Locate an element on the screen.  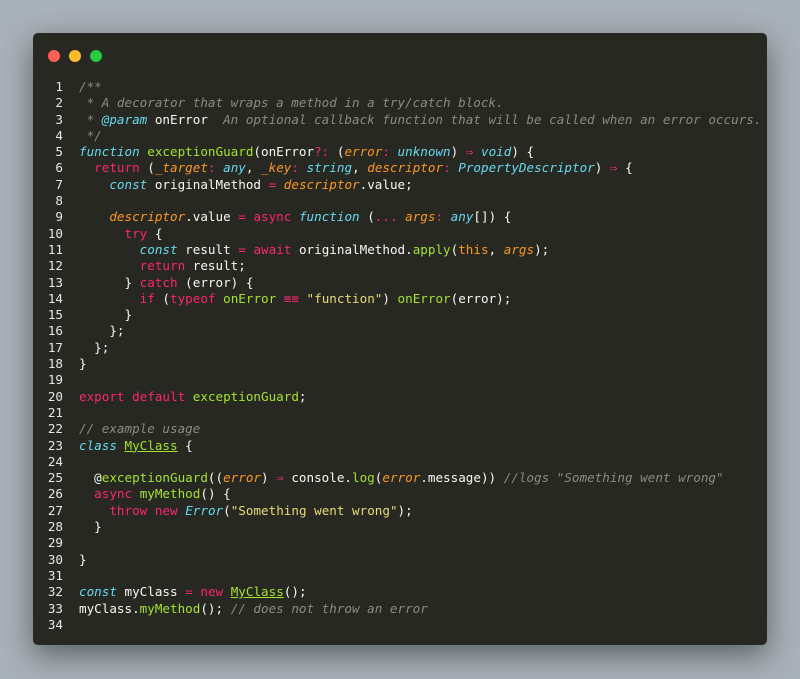
code-token: function is located at coordinates (109, 152).